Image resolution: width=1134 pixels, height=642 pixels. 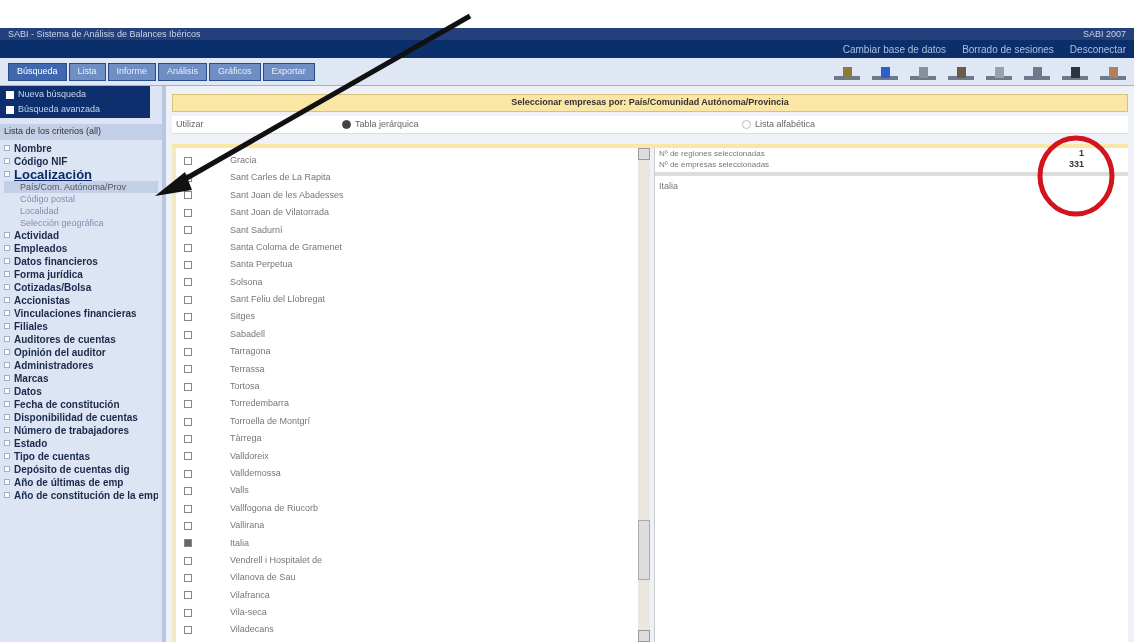 I want to click on option-label: Vilanova de Sau, so click(x=263, y=578).